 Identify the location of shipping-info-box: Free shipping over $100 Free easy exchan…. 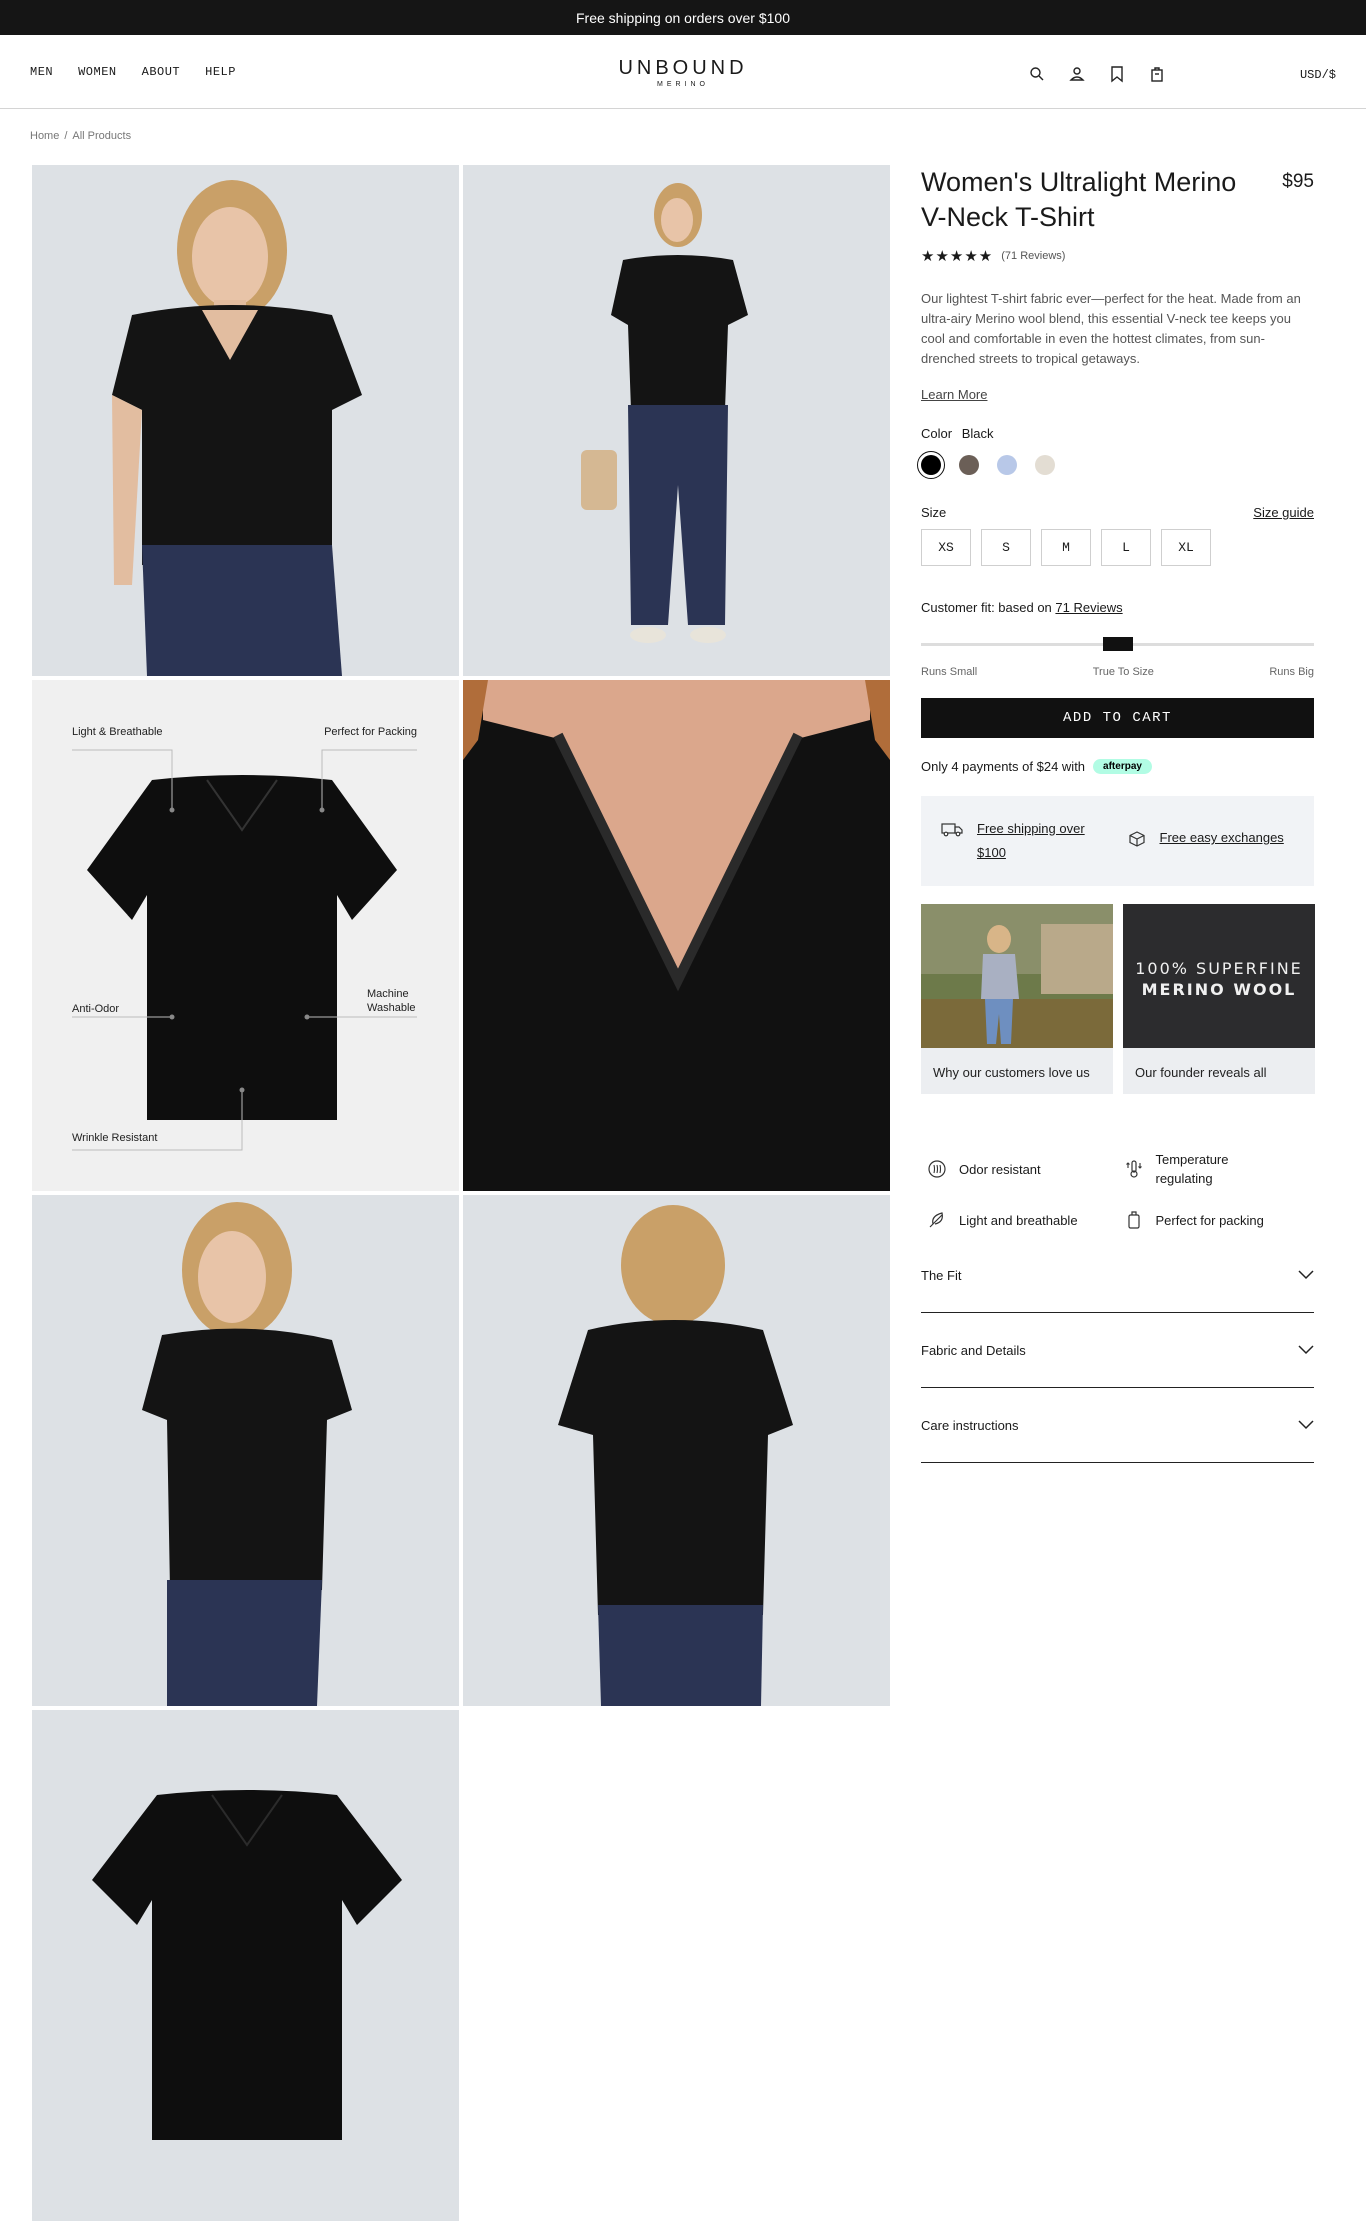
(1117, 841).